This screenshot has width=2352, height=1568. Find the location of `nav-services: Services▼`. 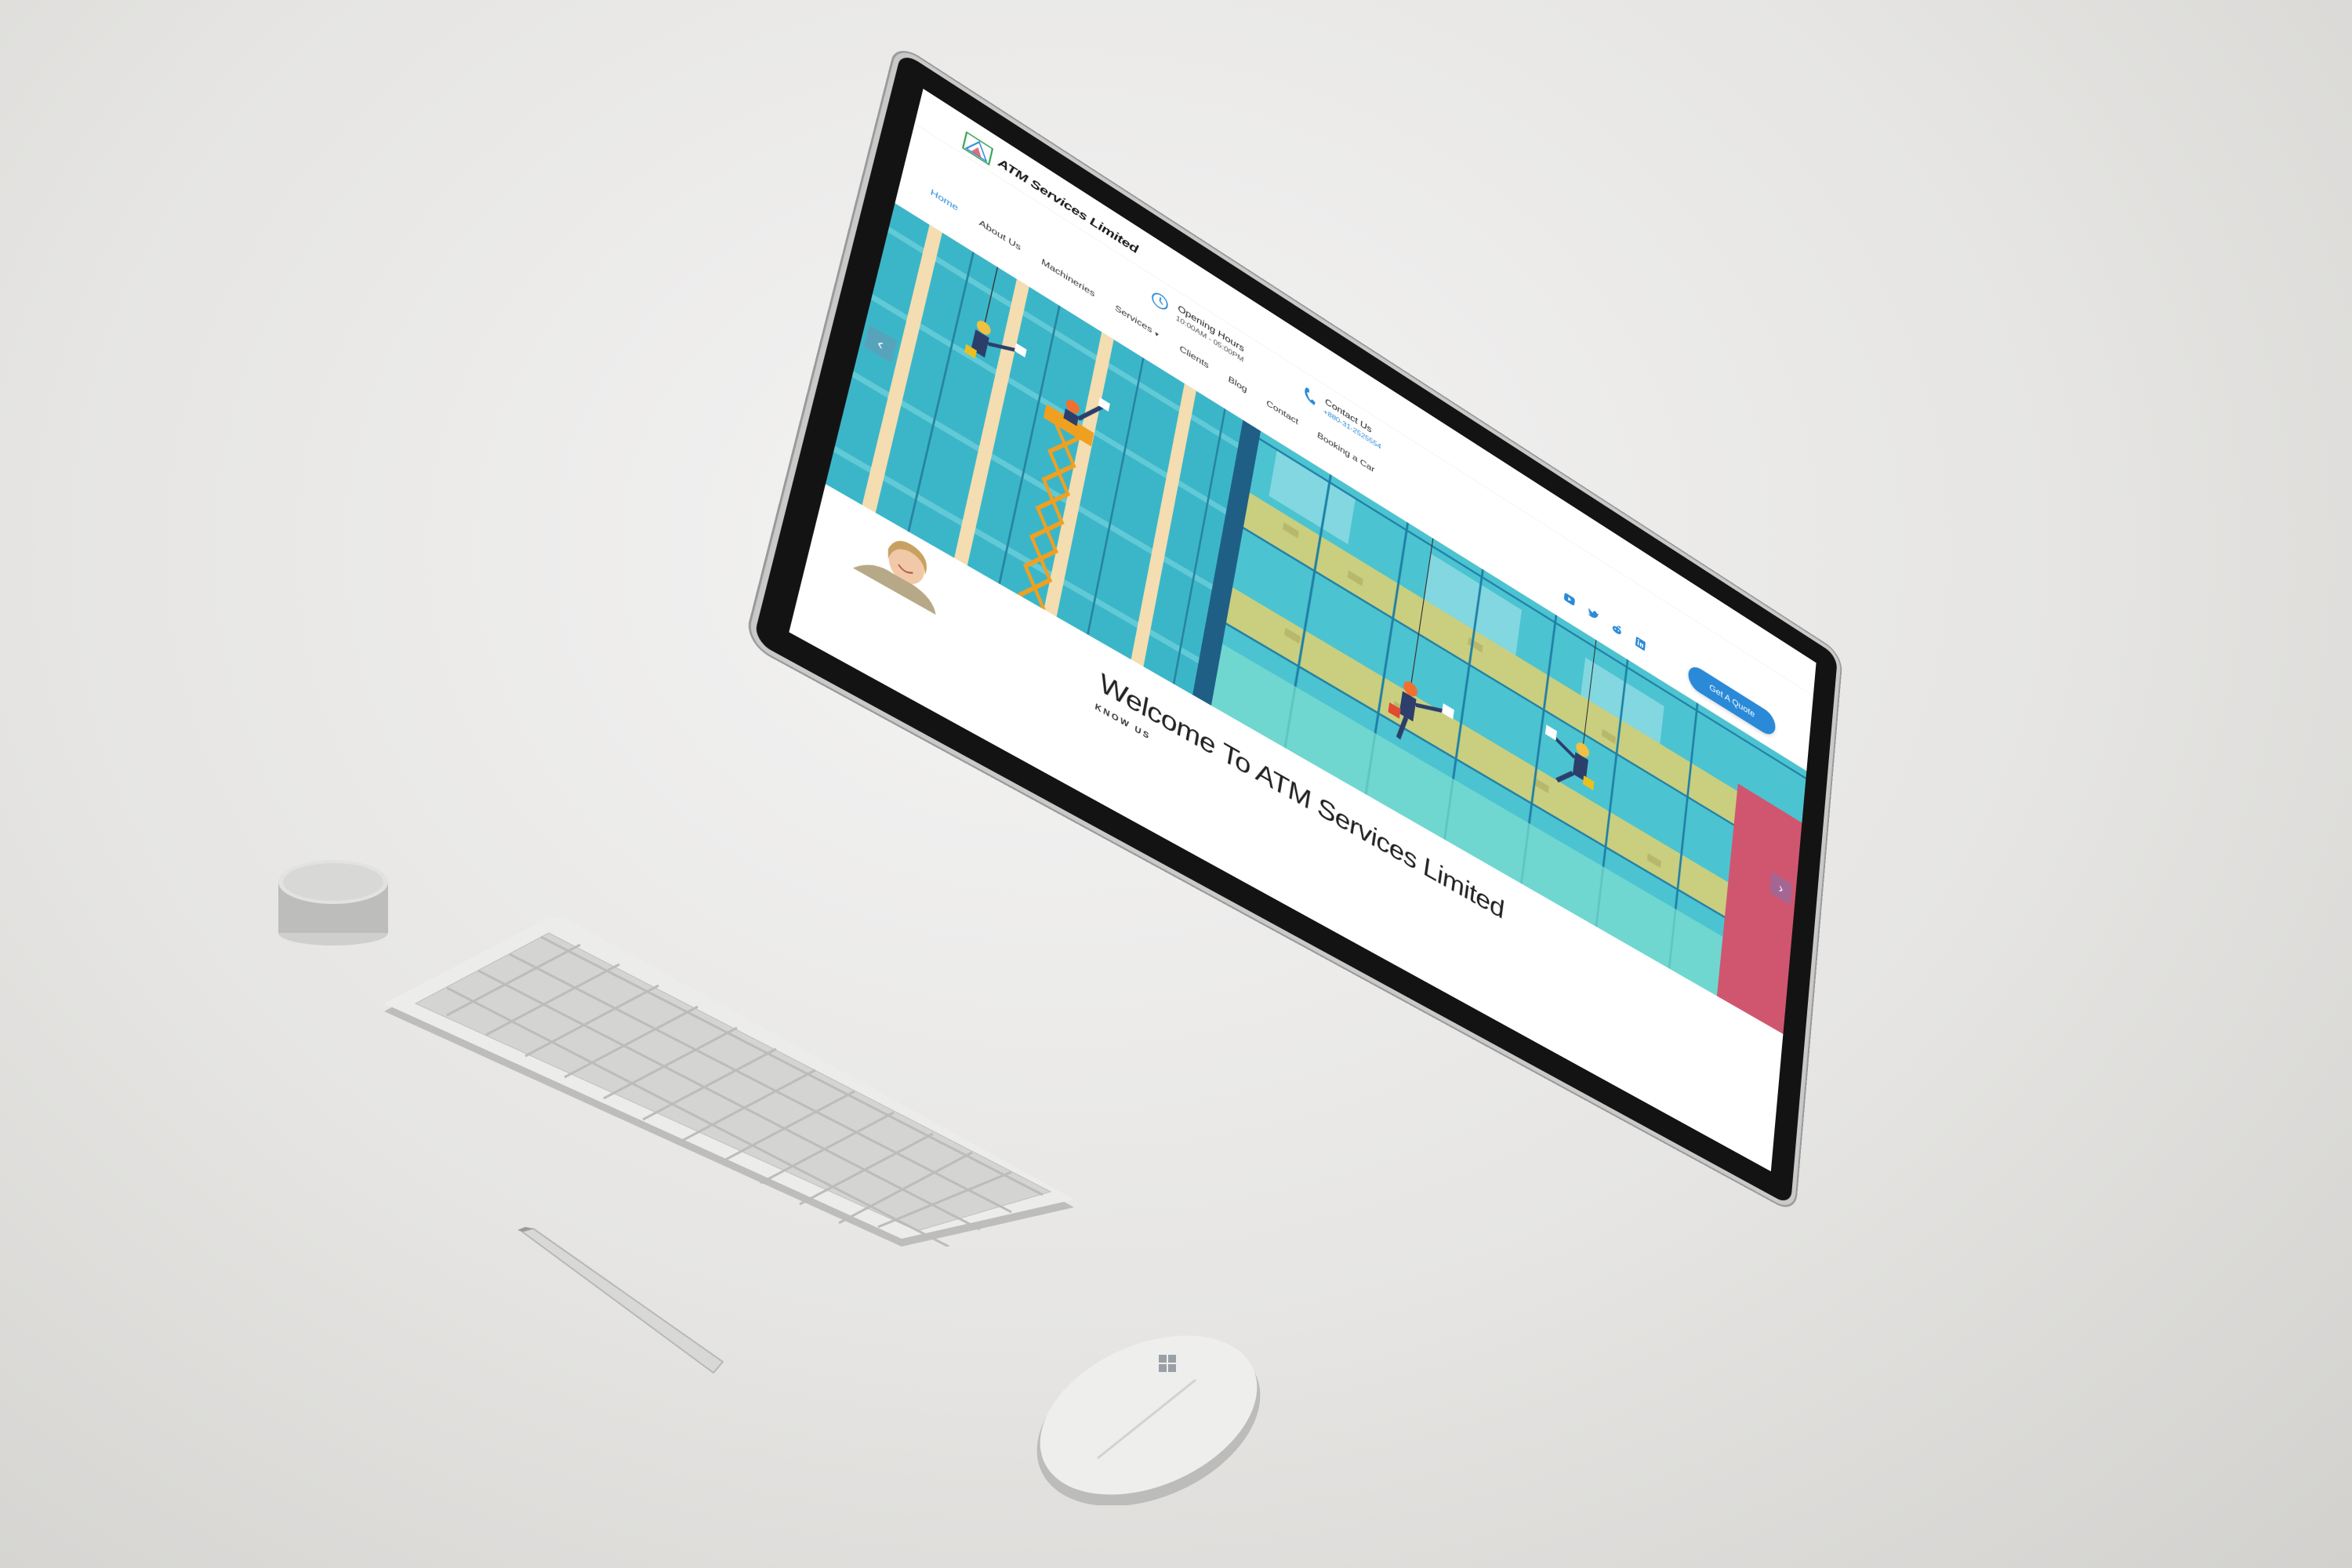

nav-services: Services▼ is located at coordinates (1137, 321).